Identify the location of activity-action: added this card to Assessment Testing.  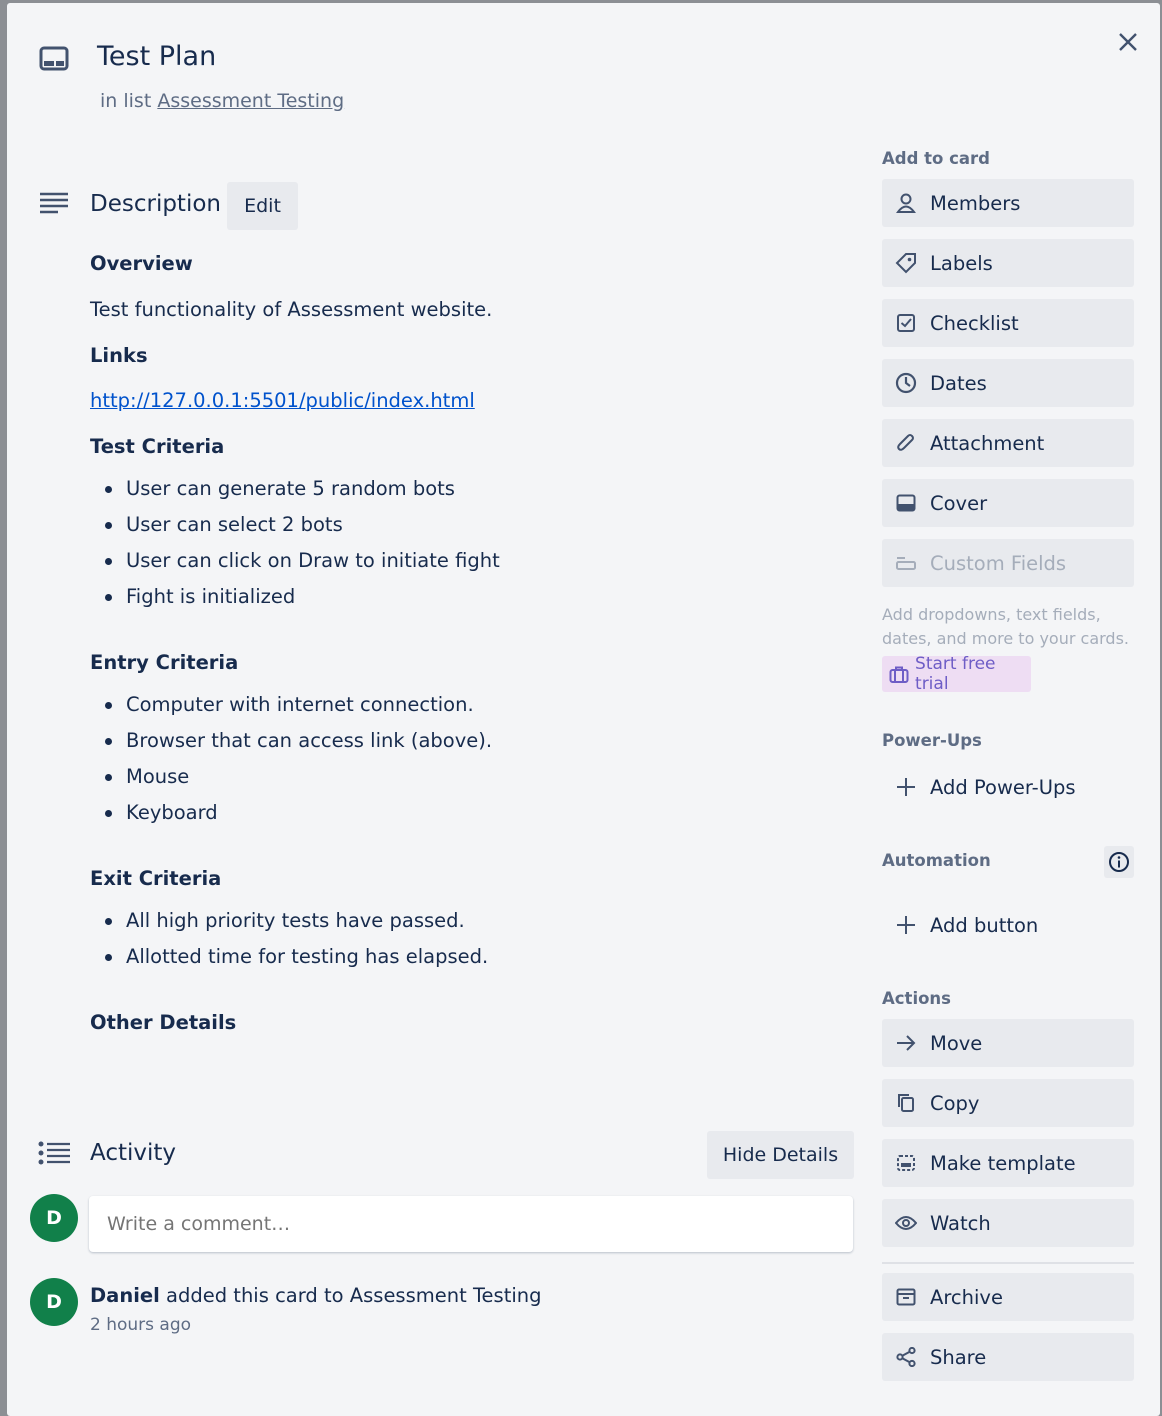
(350, 1295).